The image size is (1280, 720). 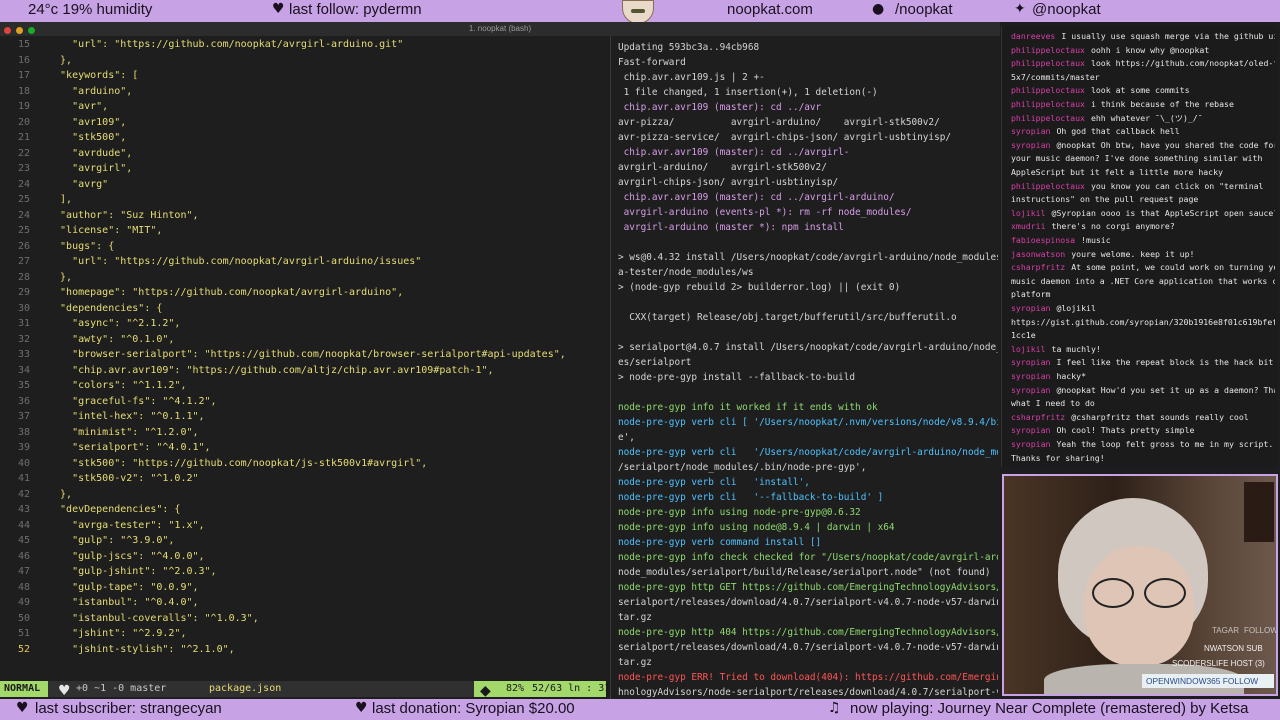 I want to click on code-line: 36 "graceful-fs": "^4.1.2",, so click(x=108, y=401).